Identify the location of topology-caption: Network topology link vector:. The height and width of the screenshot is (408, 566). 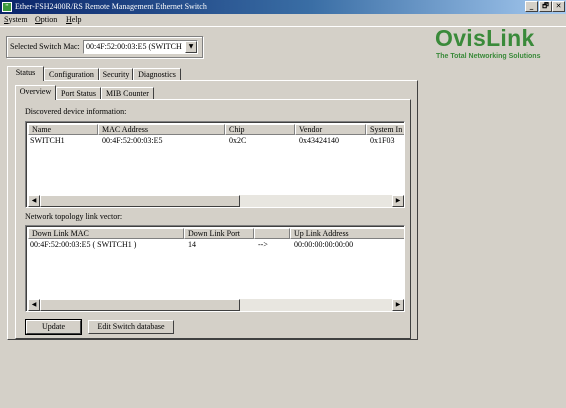
(74, 216).